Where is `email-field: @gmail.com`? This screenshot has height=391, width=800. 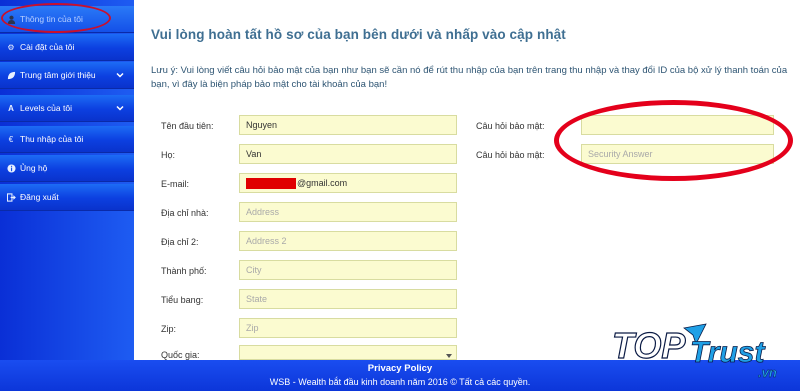 email-field: @gmail.com is located at coordinates (348, 183).